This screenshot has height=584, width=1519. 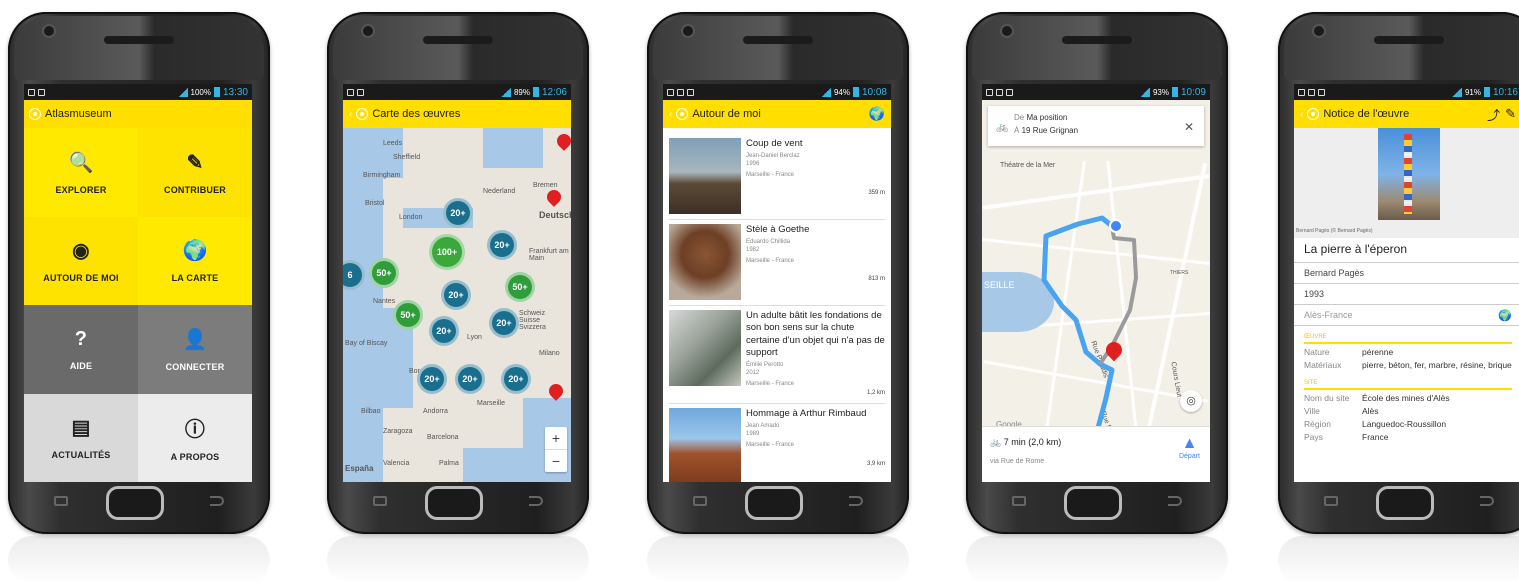 I want to click on item-title: Coup de vent, so click(x=774, y=143).